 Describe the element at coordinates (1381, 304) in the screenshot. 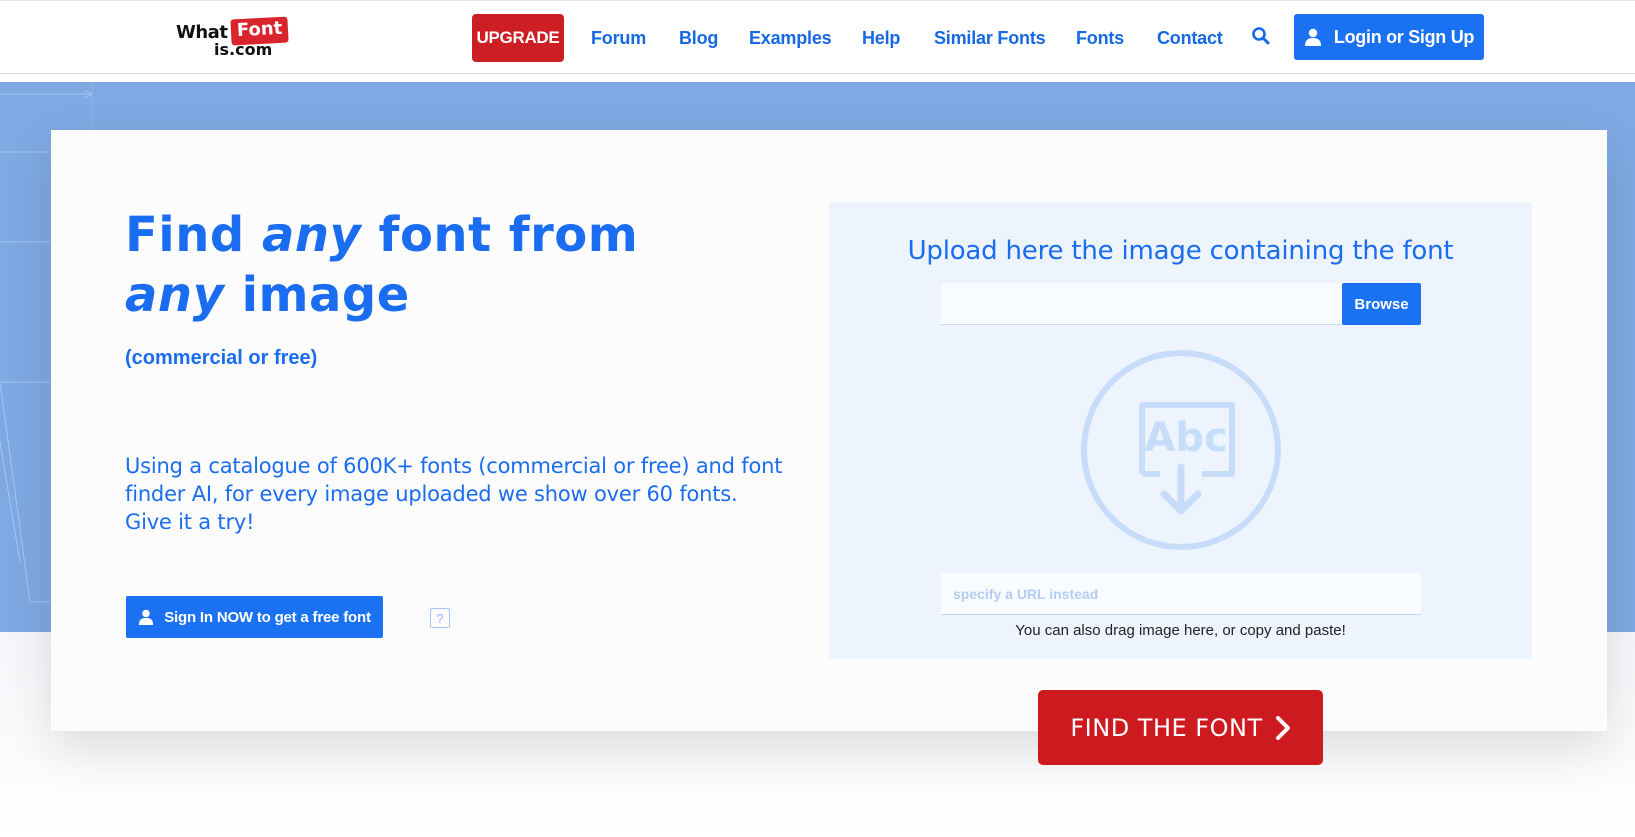

I see `browse-button: Browse` at that location.